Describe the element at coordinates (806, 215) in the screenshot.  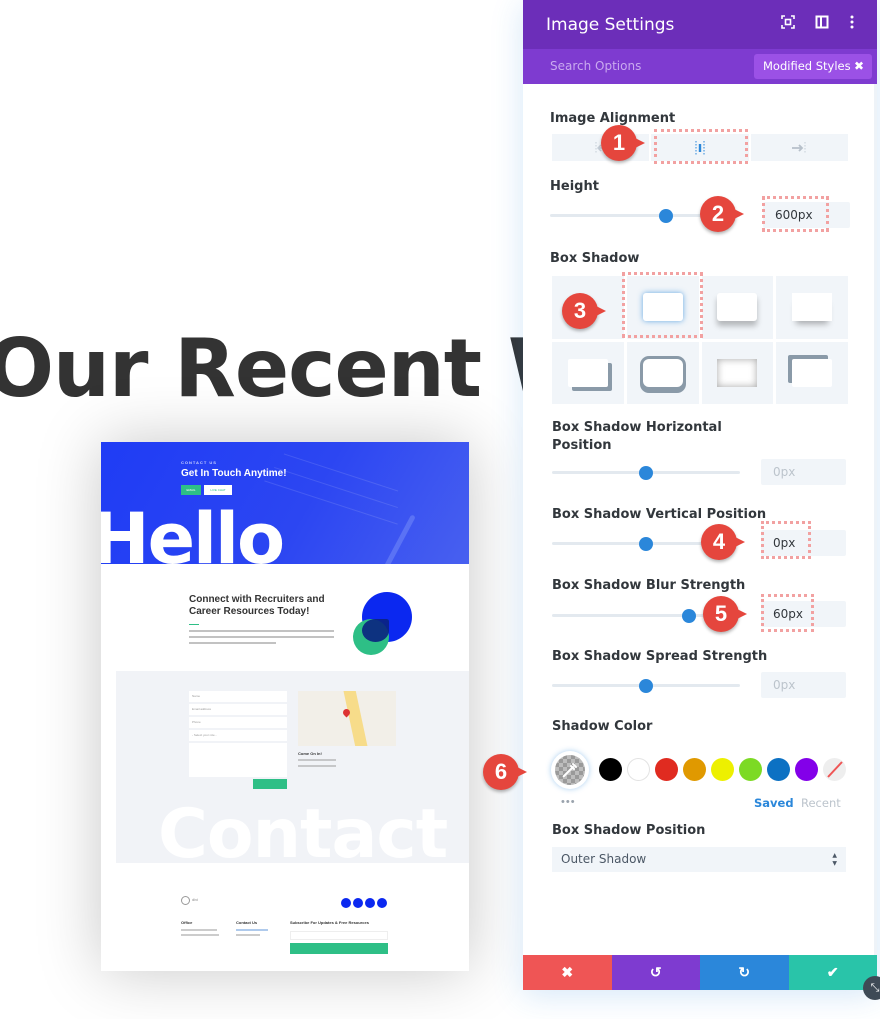
I see `height-input: 600px` at that location.